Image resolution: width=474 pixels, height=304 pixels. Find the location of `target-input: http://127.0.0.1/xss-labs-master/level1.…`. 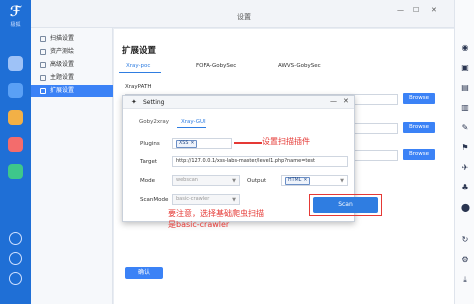

target-input: http://127.0.0.1/xss-labs-master/level1.… is located at coordinates (260, 161).